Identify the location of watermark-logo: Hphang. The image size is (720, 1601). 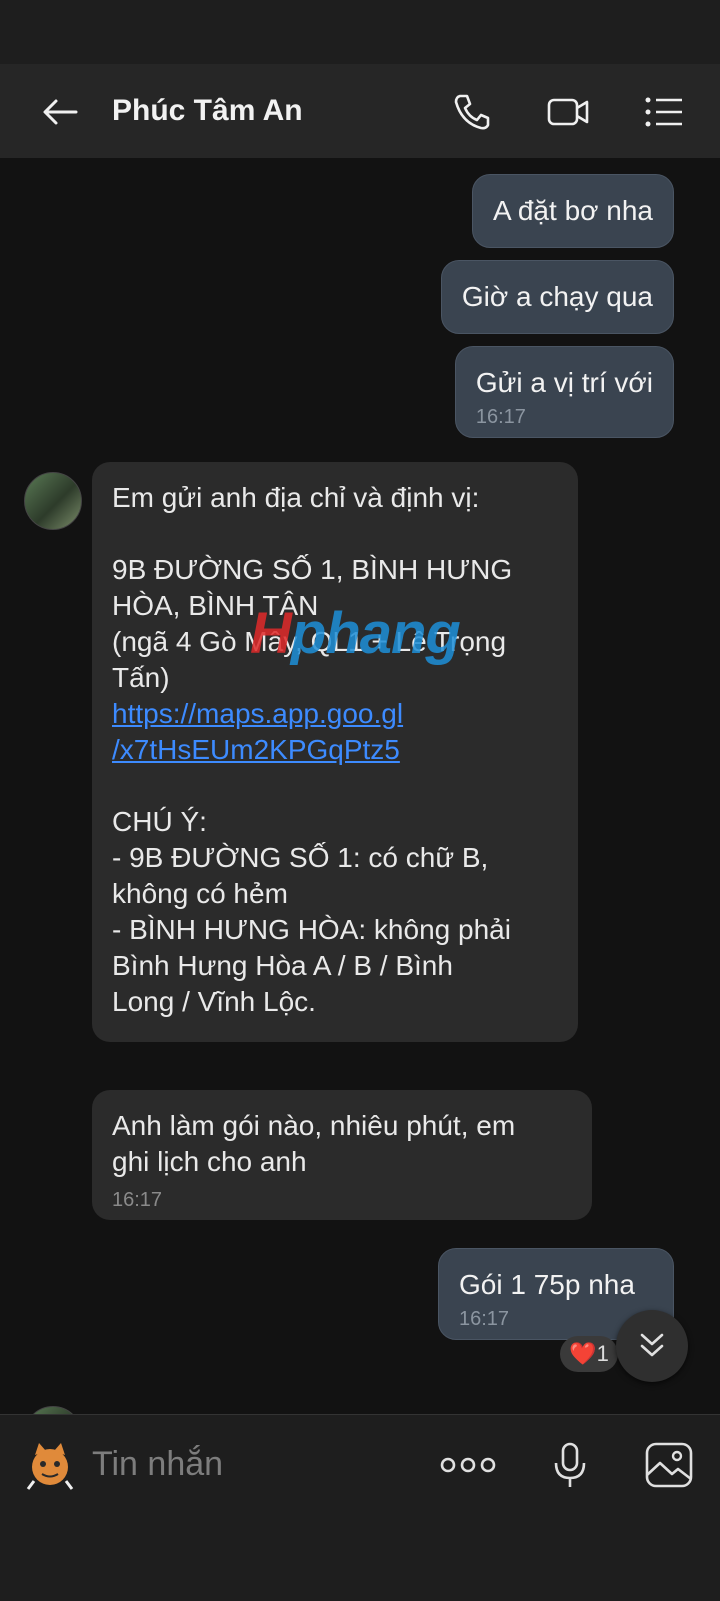
(355, 633).